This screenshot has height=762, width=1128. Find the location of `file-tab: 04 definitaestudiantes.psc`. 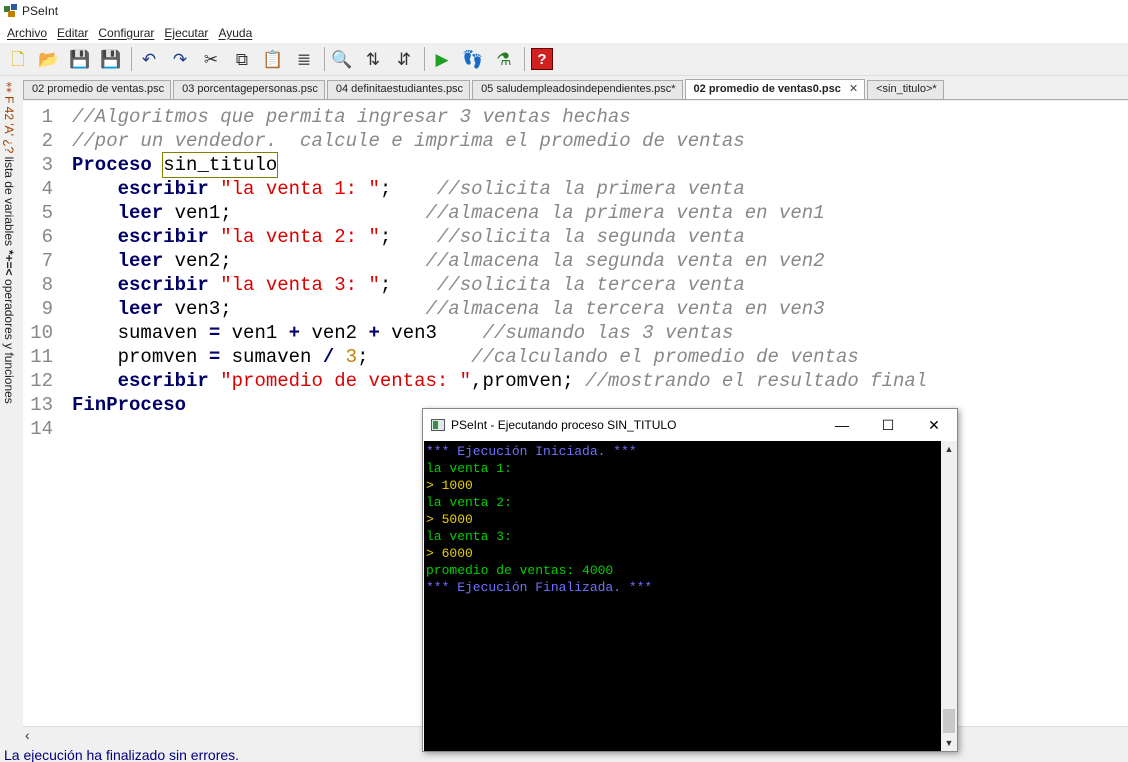

file-tab: 04 definitaestudiantes.psc is located at coordinates (398, 89).